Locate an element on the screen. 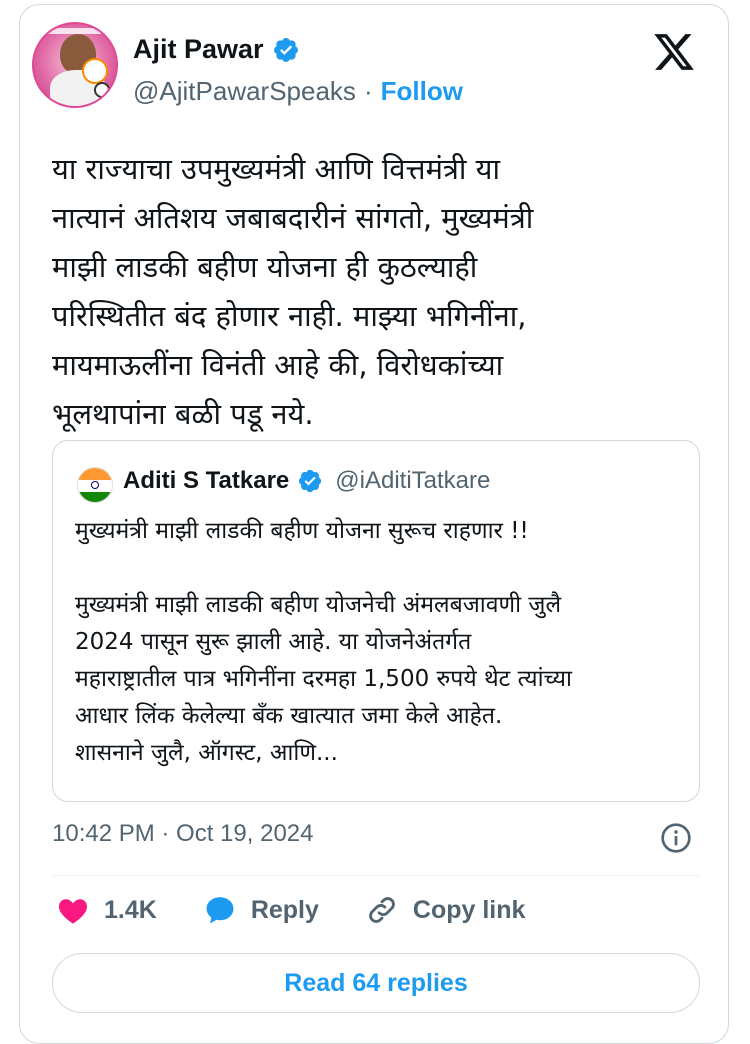 The width and height of the screenshot is (750, 1044). like-count: 1.4K is located at coordinates (130, 909).